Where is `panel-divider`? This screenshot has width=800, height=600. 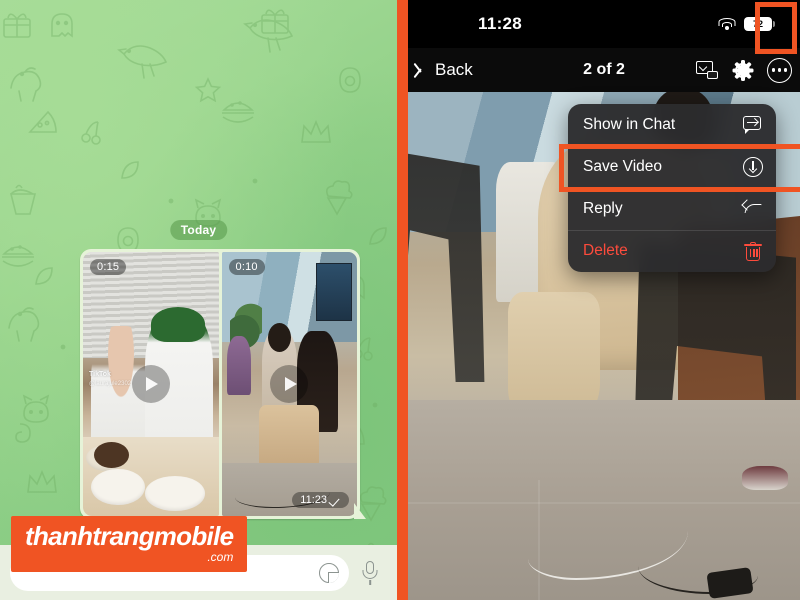
panel-divider is located at coordinates (402, 300).